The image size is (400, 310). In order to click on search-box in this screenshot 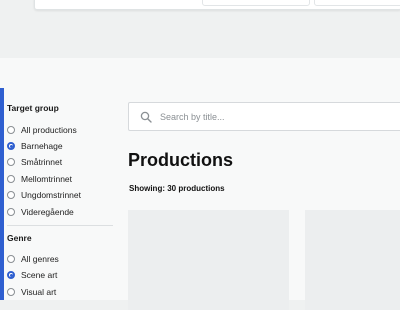, I will do `click(264, 116)`.